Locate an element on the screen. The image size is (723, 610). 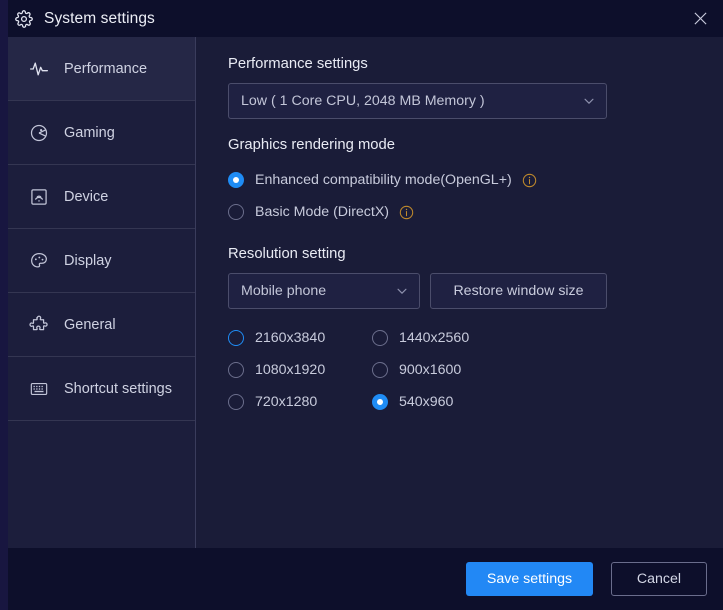
restore-window-size-label: Restore window size is located at coordinates (518, 291).